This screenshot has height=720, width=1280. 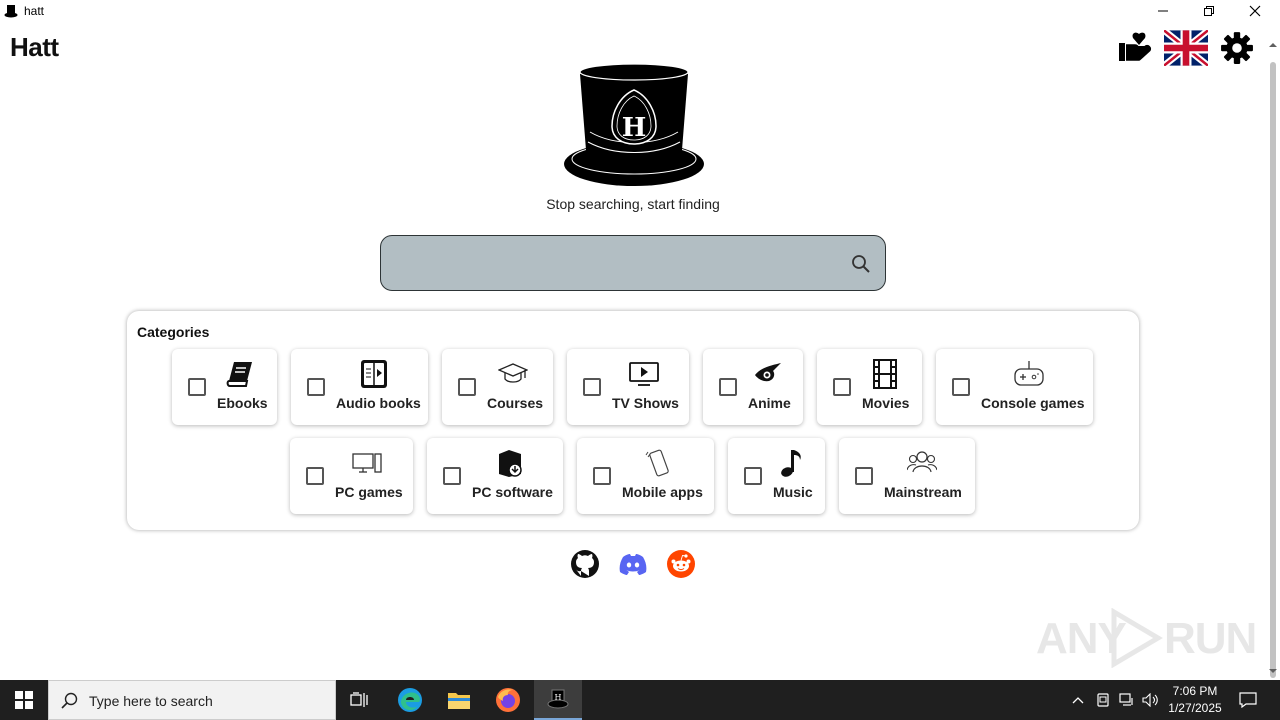 I want to click on category-label: Mobile apps, so click(x=662, y=492).